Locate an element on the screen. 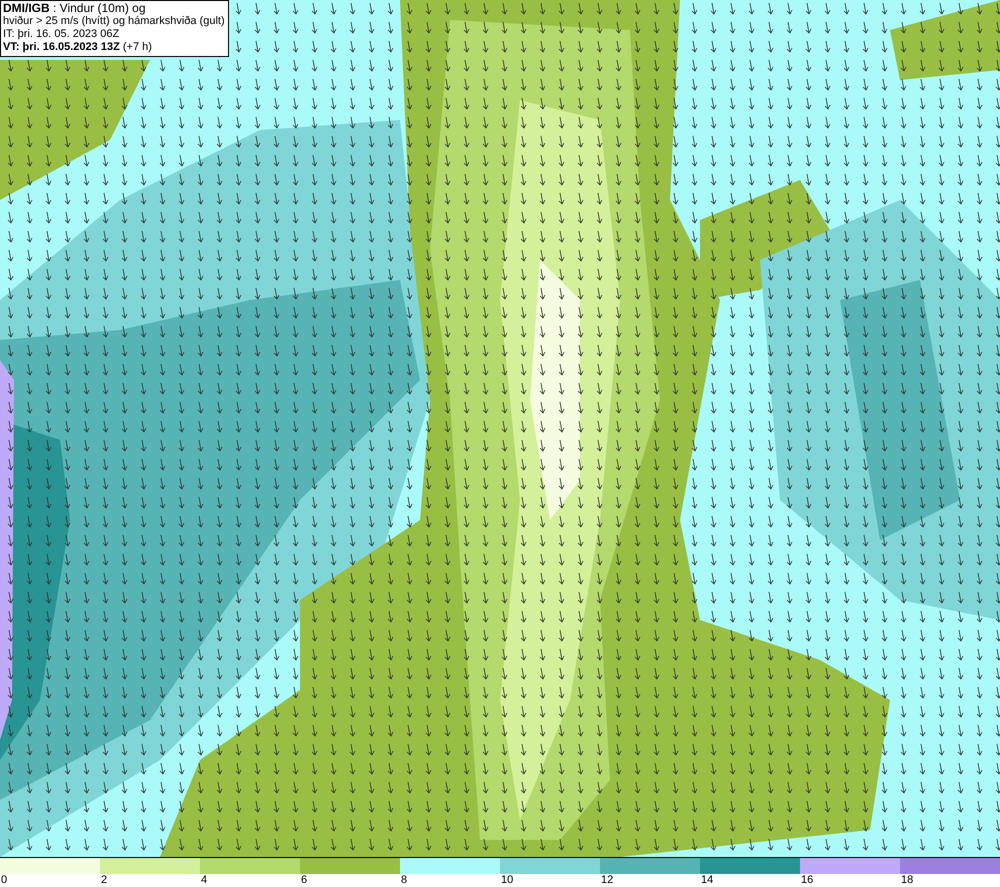  legend-label: 4 is located at coordinates (204, 880).